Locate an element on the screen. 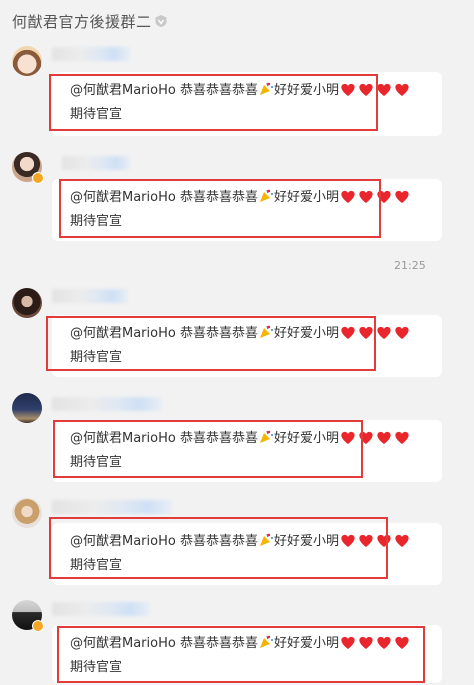 This screenshot has height=685, width=474. timestamp: 21:25 is located at coordinates (410, 265).